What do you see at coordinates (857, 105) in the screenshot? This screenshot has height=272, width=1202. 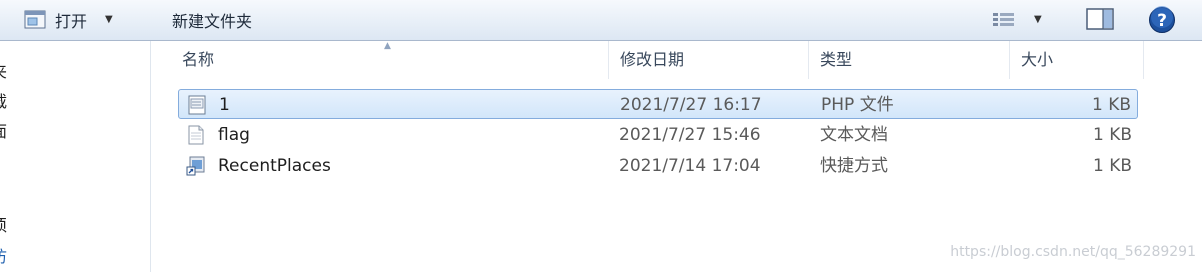 I see `file-type: PHP 文件` at bounding box center [857, 105].